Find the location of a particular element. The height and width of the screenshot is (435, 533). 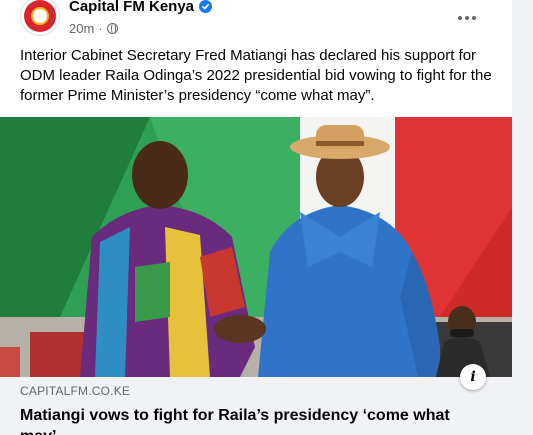

post-meta: 20m · is located at coordinates (93, 28).